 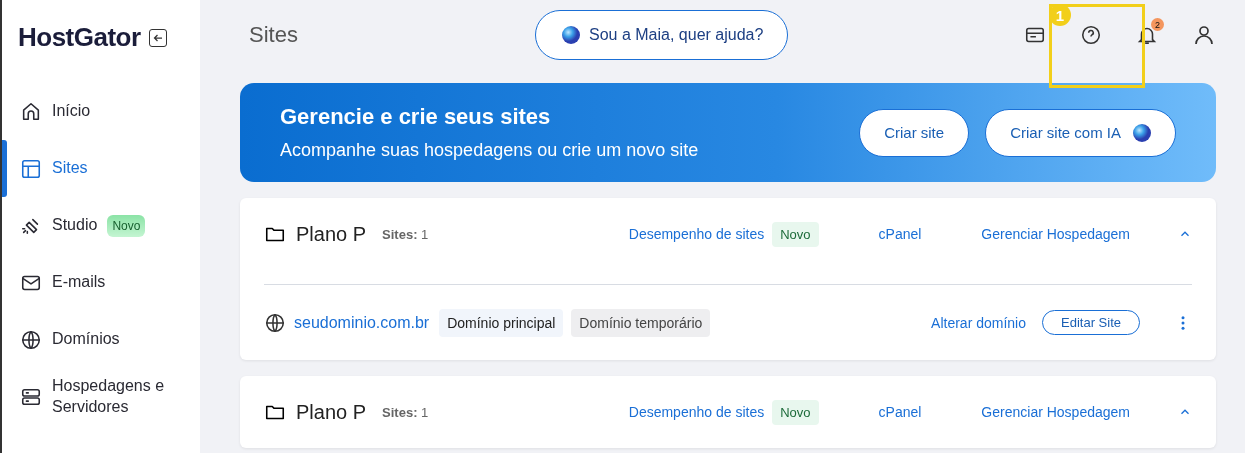 I want to click on user-icon, so click(x=1204, y=35).